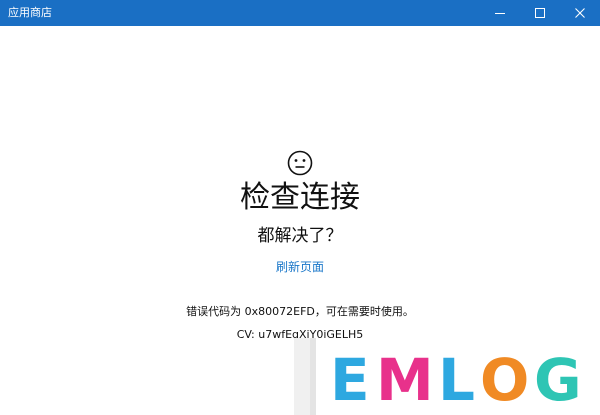 This screenshot has height=415, width=600. I want to click on emlog-logo: E M L O G, so click(456, 378).